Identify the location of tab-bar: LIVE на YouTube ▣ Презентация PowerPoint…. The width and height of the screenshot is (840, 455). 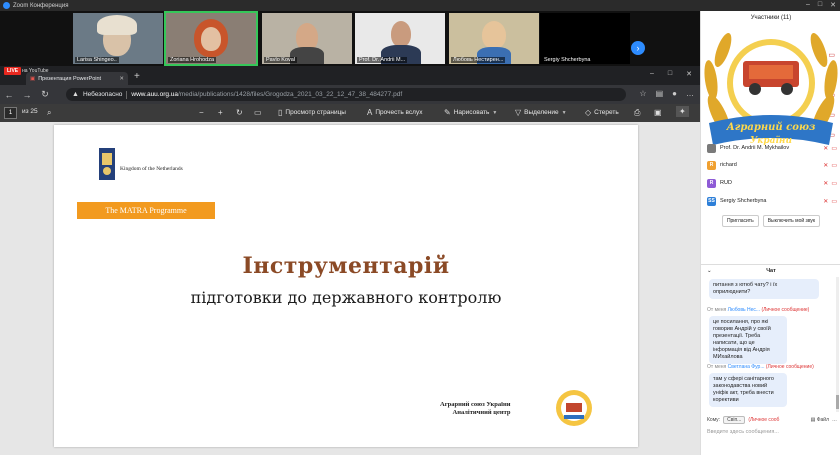
(350, 75).